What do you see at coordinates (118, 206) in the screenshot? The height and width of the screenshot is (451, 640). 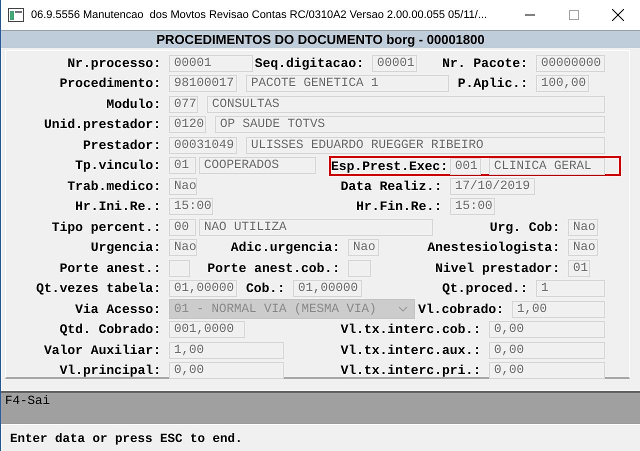 I see `field-label: Hr.Ini.Re.:` at bounding box center [118, 206].